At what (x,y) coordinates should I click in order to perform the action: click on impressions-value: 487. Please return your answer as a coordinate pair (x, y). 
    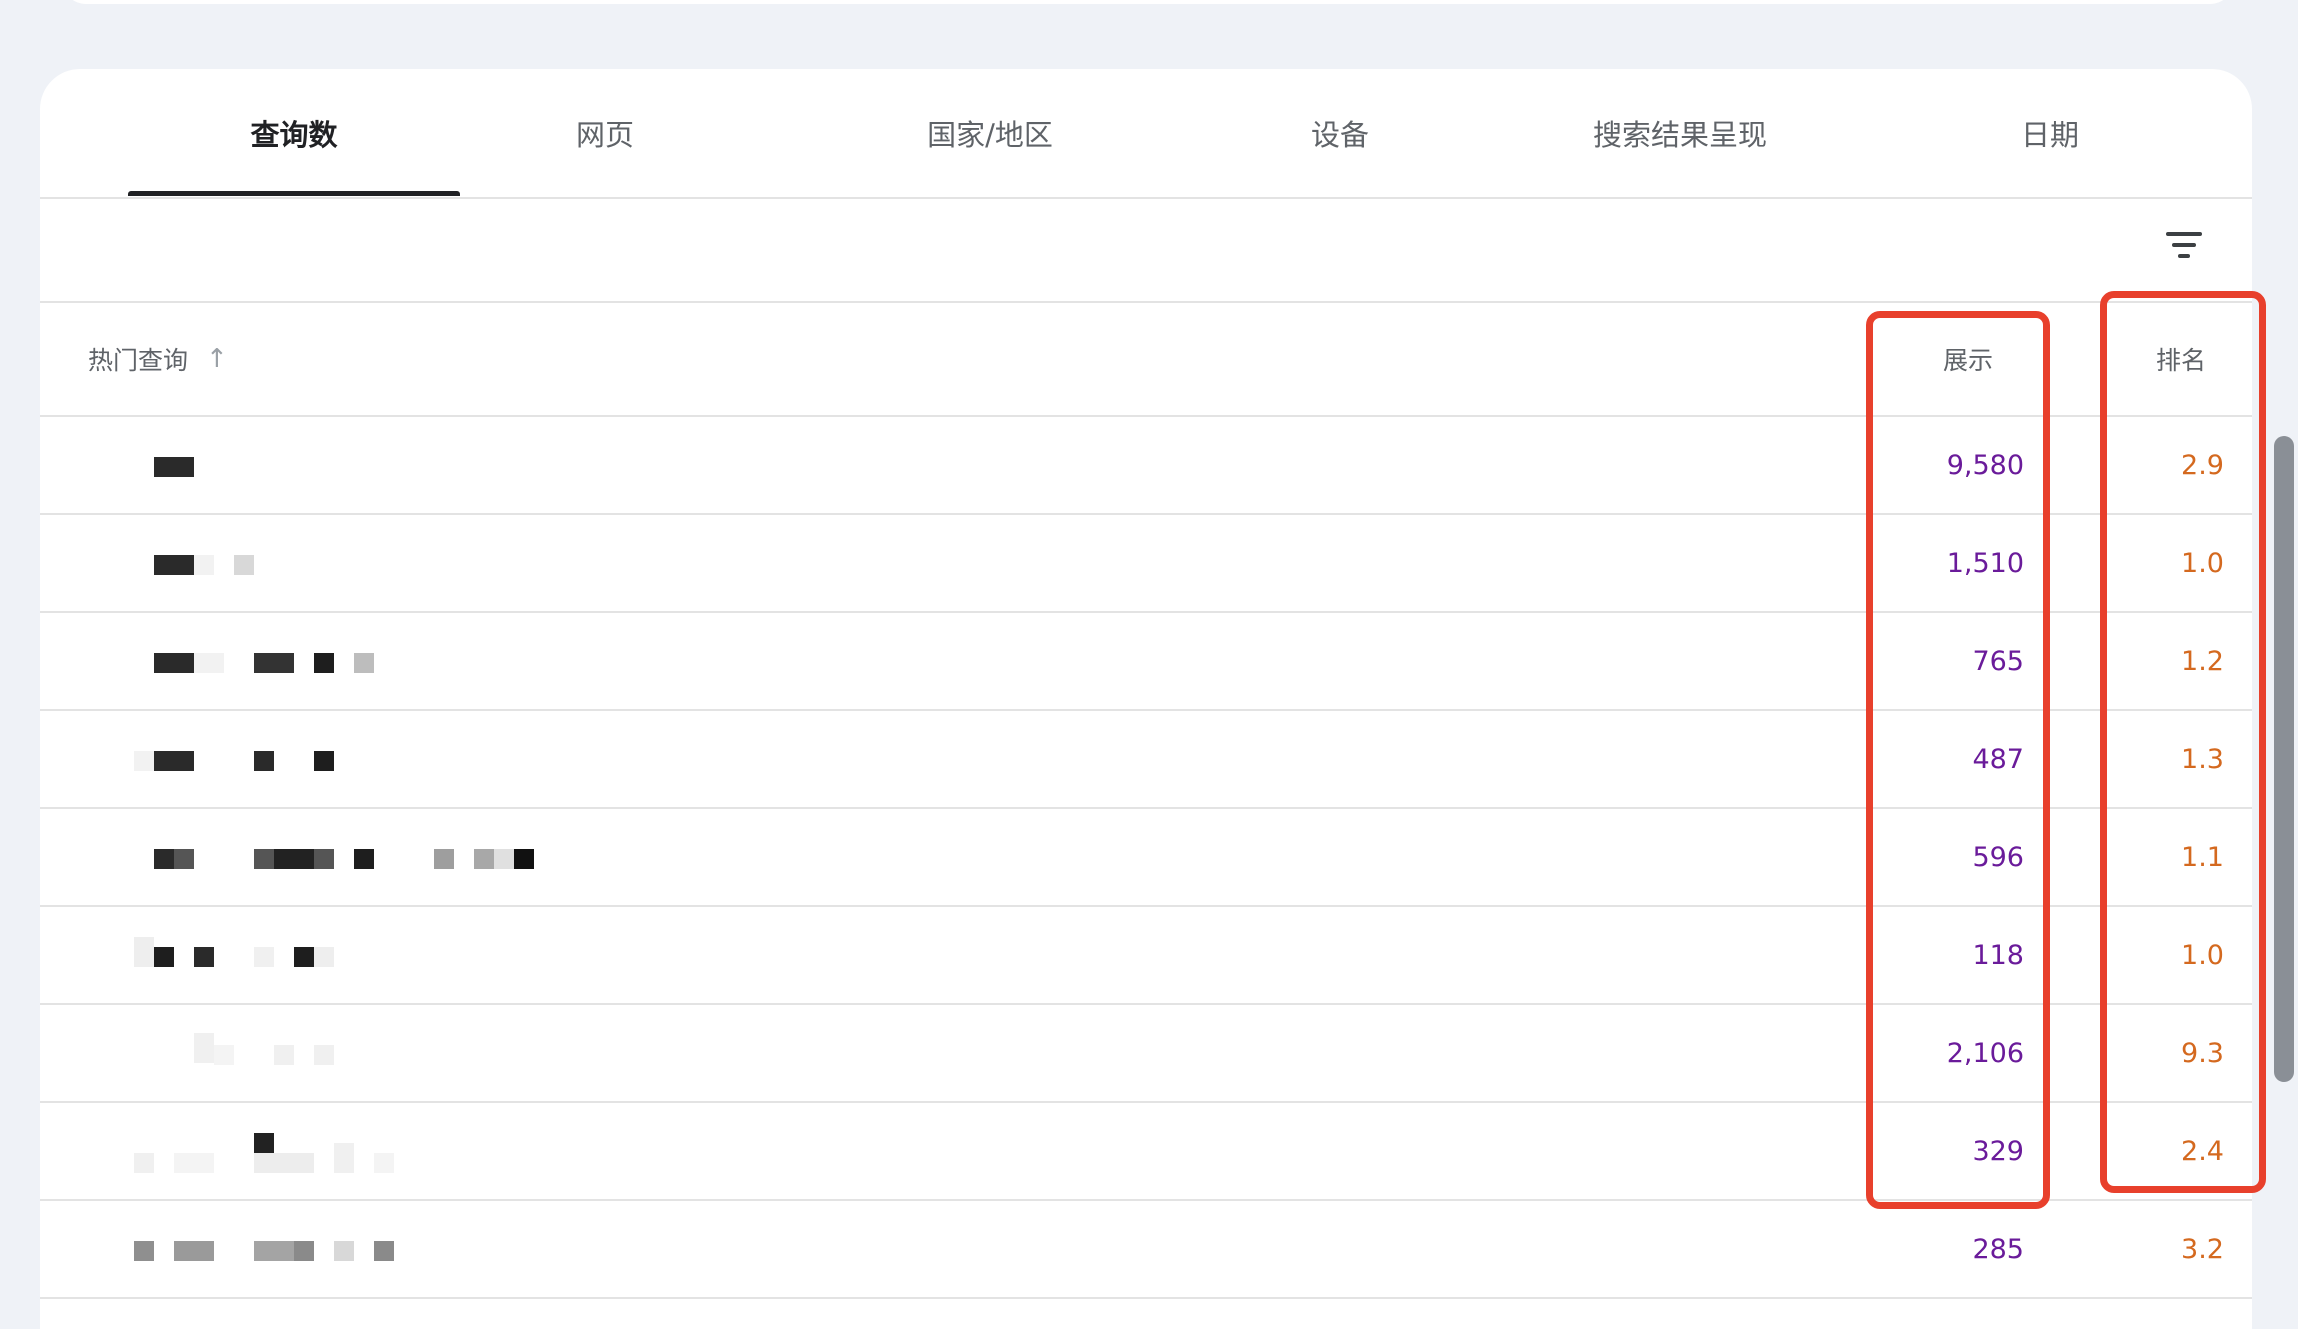
    Looking at the image, I should click on (1998, 759).